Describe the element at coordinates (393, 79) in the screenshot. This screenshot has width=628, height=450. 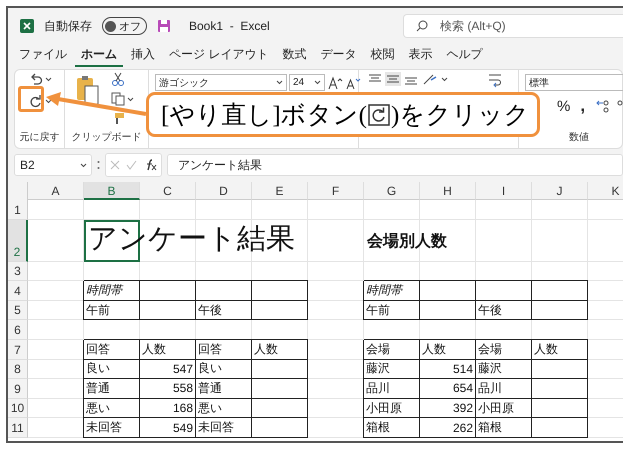
I see `align-middle-icon` at that location.